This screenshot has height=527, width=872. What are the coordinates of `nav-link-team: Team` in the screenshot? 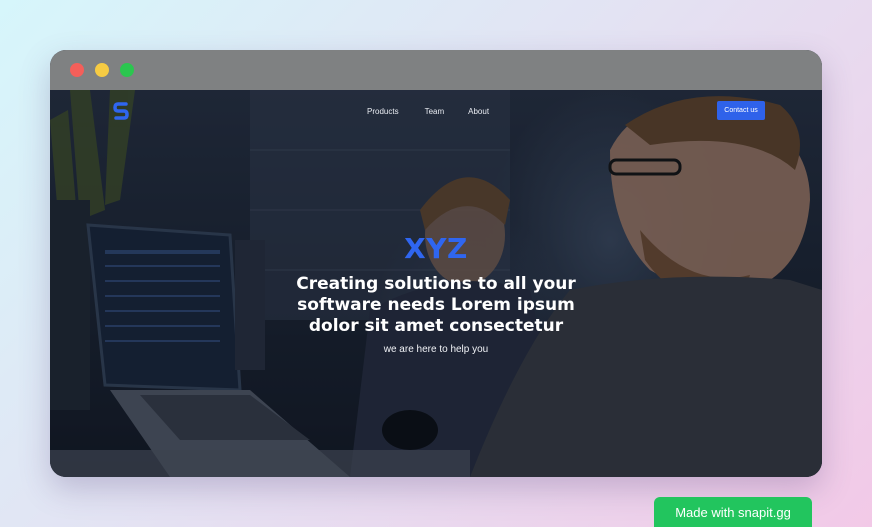 It's located at (435, 111).